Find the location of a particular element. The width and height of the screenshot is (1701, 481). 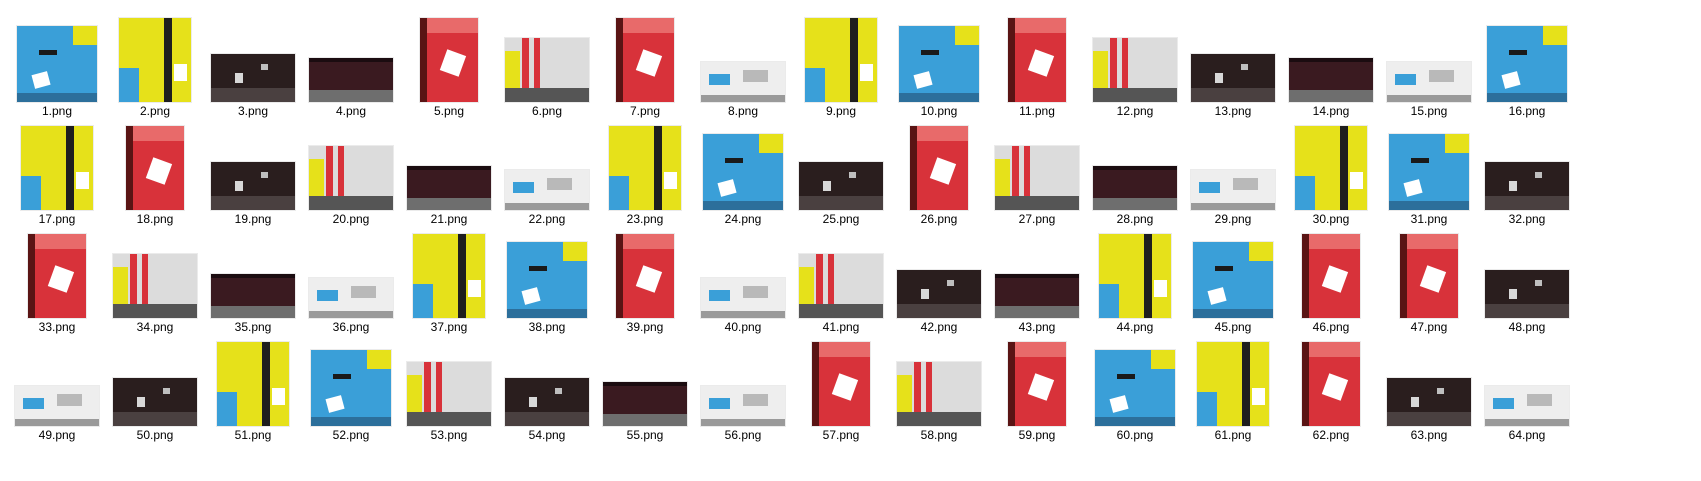

file-name-label: 49.png is located at coordinates (57, 435).